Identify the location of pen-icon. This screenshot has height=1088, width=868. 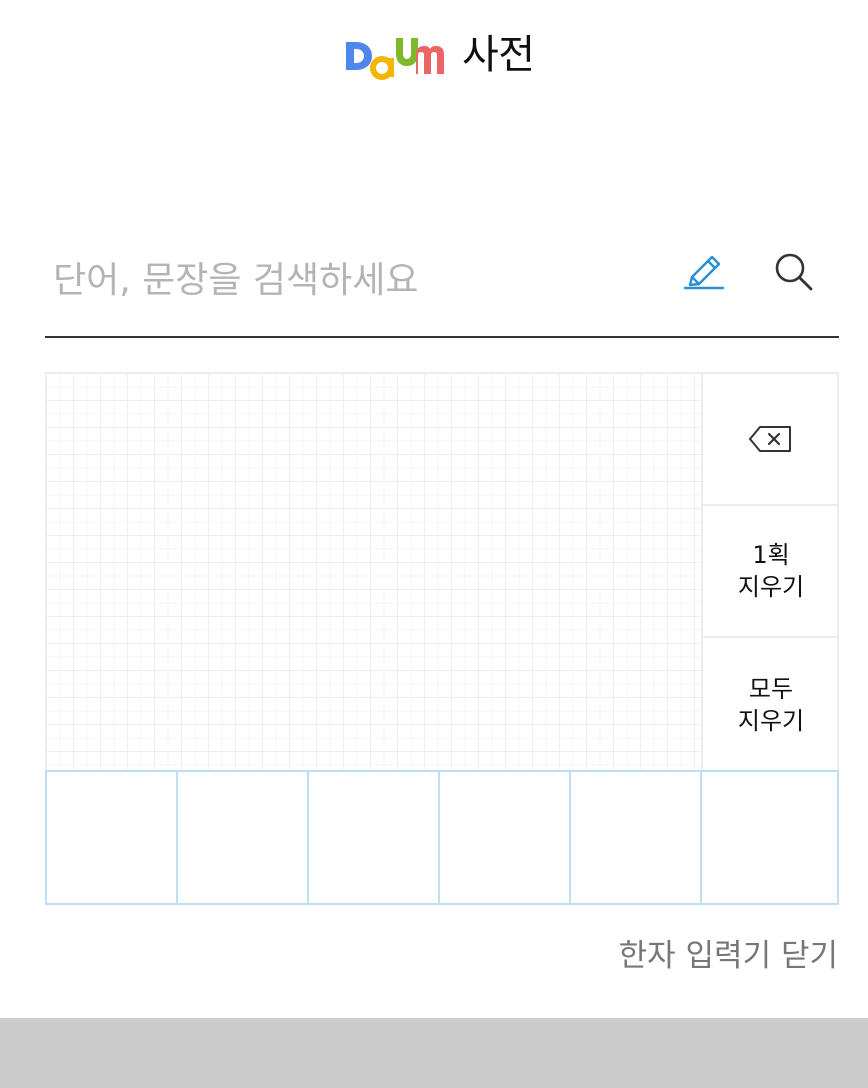
(704, 272).